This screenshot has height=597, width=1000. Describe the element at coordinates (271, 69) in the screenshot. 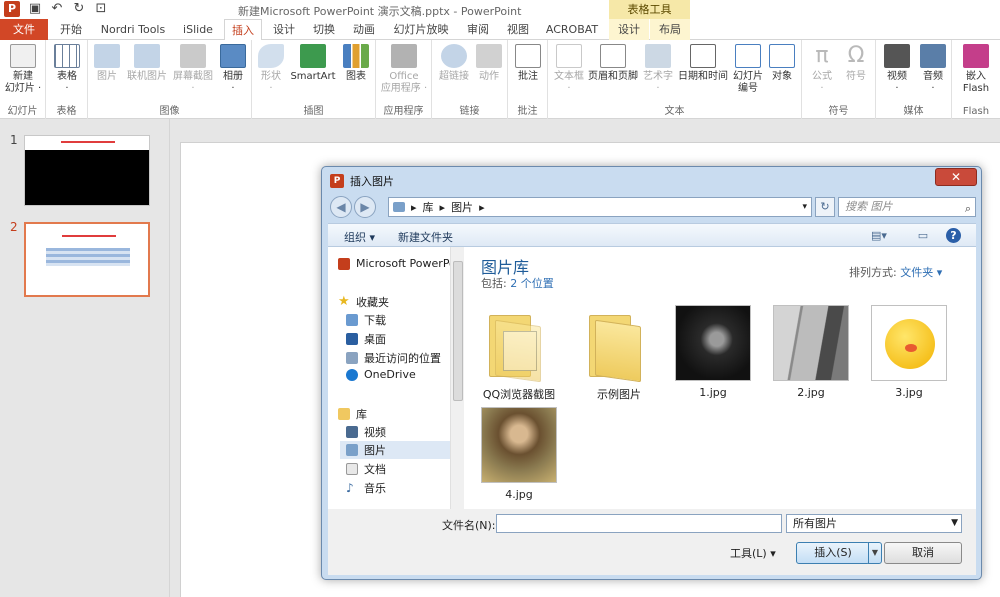

I see `shapes-button: 形状 ·` at that location.